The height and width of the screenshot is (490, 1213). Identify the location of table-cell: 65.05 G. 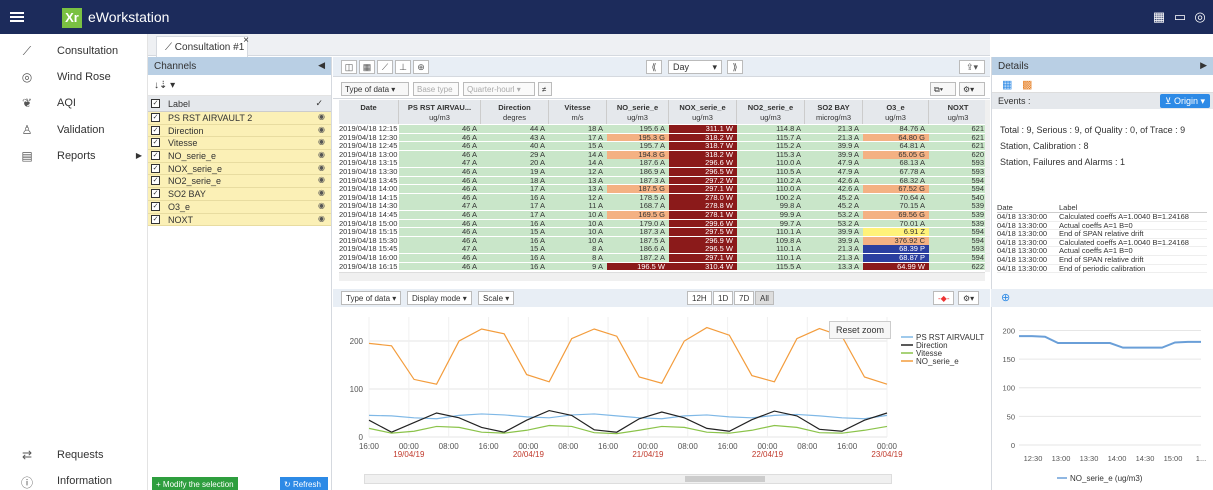
(896, 154).